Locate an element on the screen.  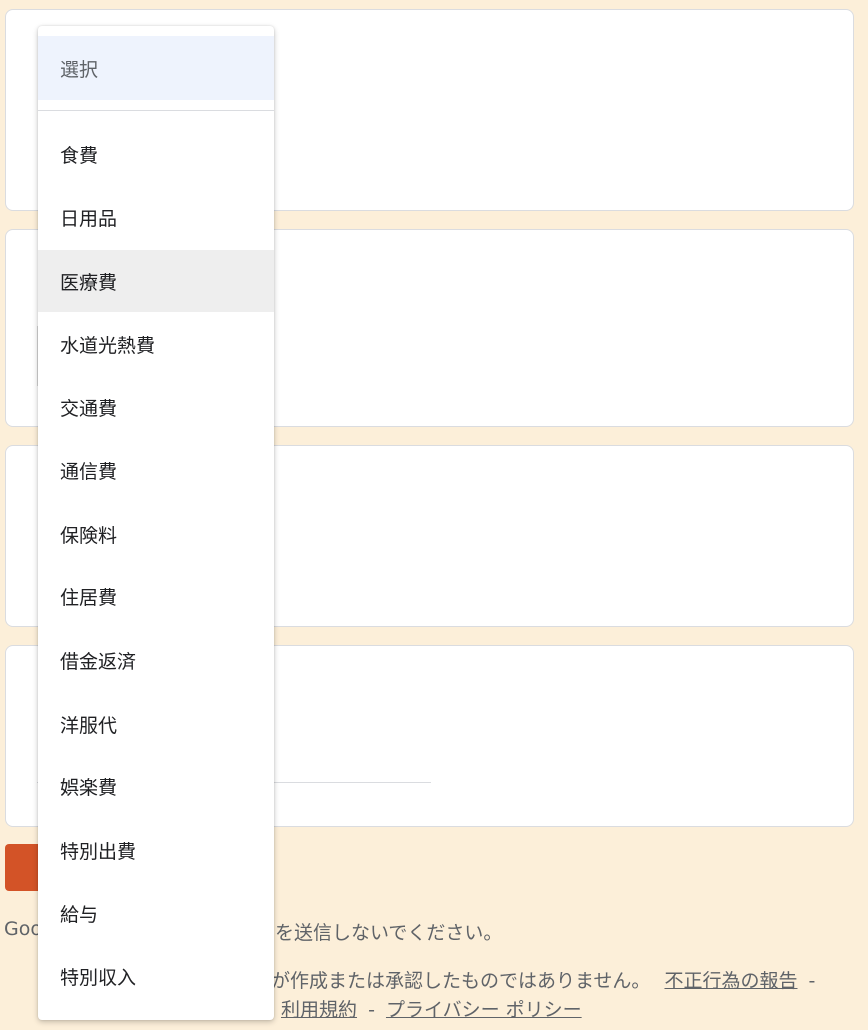
footer-links: 利用規約 - プライバシー ポリシー is located at coordinates (431, 1008).